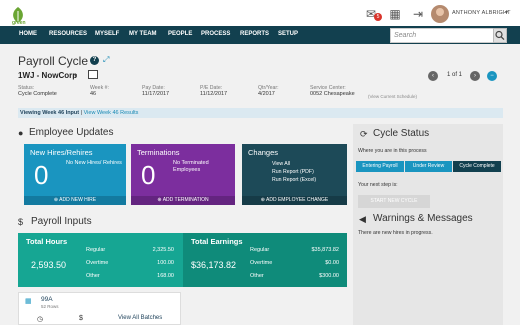 Image resolution: width=520 pixels, height=325 pixels. What do you see at coordinates (50, 306) in the screenshot?
I see `batch-rows: 52 Rows` at bounding box center [50, 306].